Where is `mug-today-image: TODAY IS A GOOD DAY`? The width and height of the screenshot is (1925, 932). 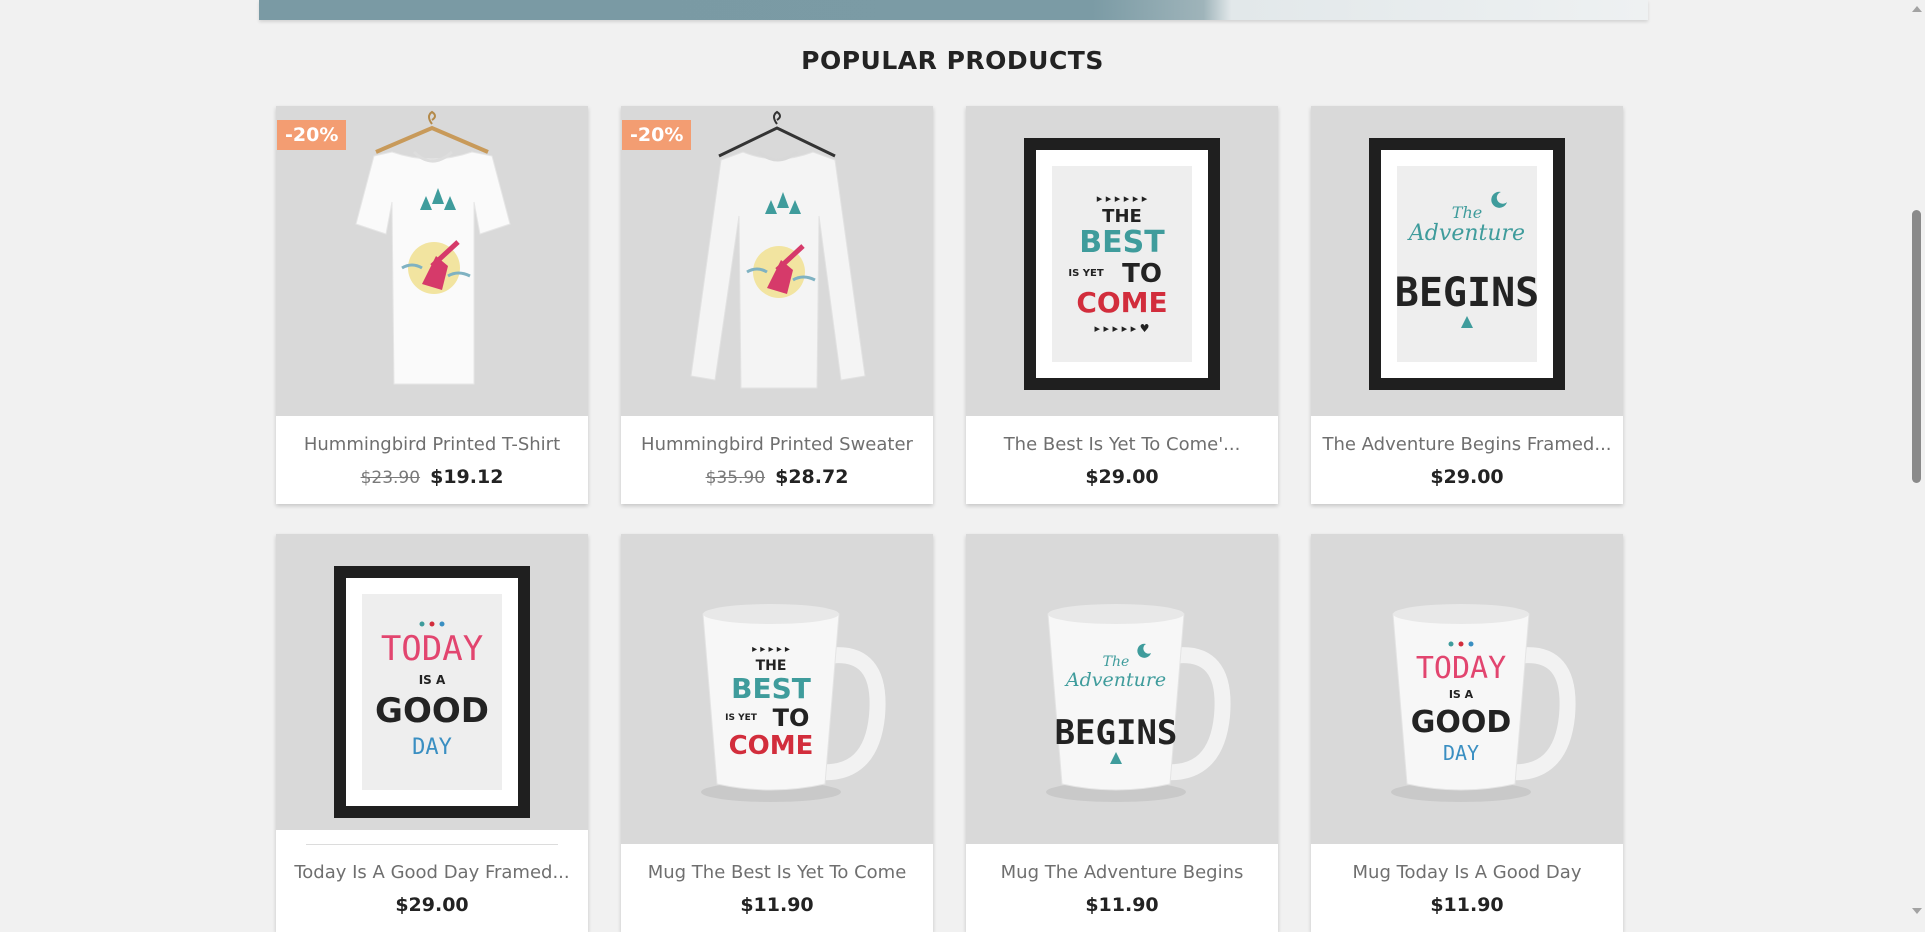 mug-today-image: TODAY IS A GOOD DAY is located at coordinates (1483, 703).